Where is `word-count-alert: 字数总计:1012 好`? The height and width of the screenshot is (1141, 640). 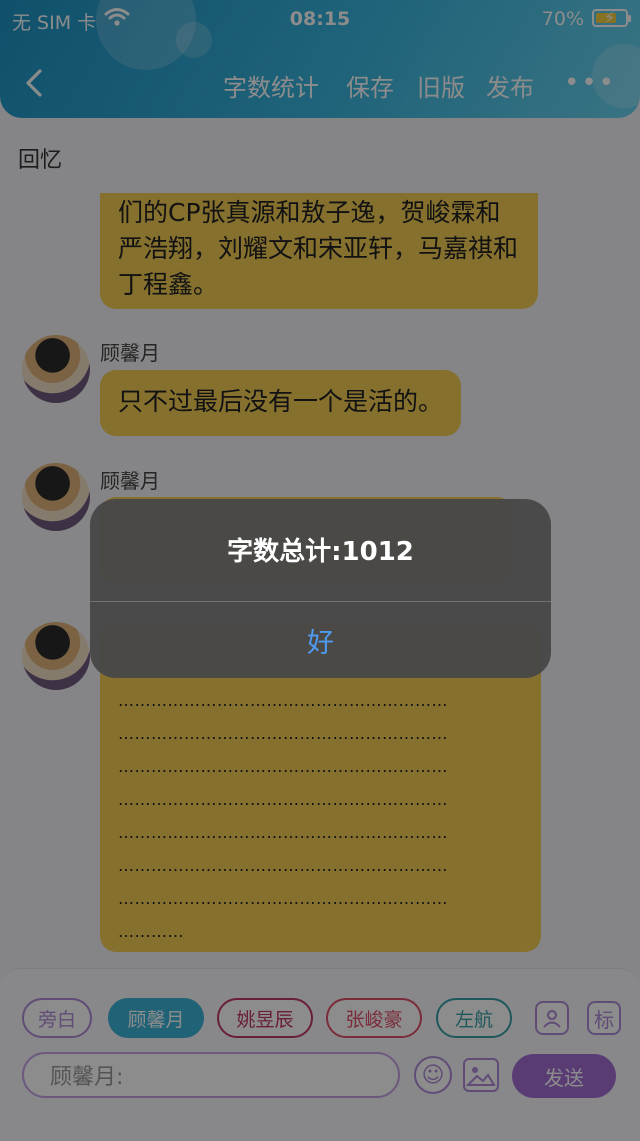
word-count-alert: 字数总计:1012 好 is located at coordinates (320, 588).